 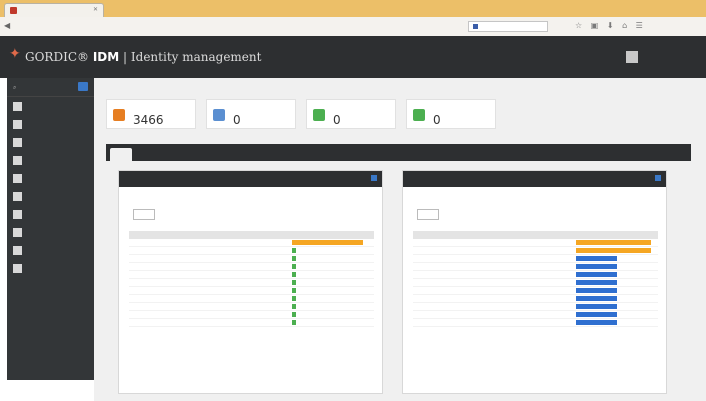 I want to click on tools-icon, so click(x=17, y=268).